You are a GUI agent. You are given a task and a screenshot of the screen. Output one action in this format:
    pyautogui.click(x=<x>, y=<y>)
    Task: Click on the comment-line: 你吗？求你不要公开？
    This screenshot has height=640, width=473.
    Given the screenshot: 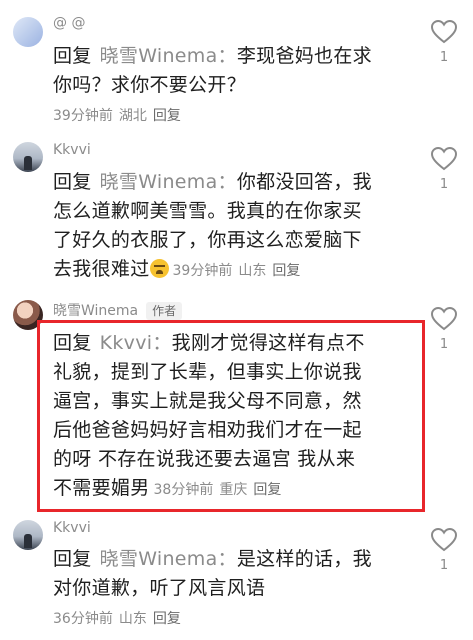 What is the action you would take?
    pyautogui.click(x=150, y=85)
    